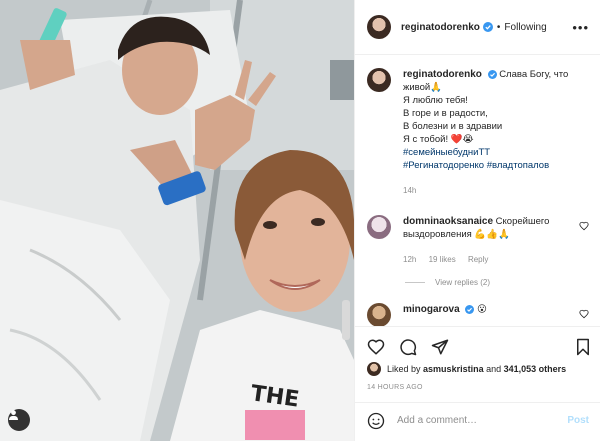  What do you see at coordinates (482, 420) in the screenshot?
I see `add-comment-input` at bounding box center [482, 420].